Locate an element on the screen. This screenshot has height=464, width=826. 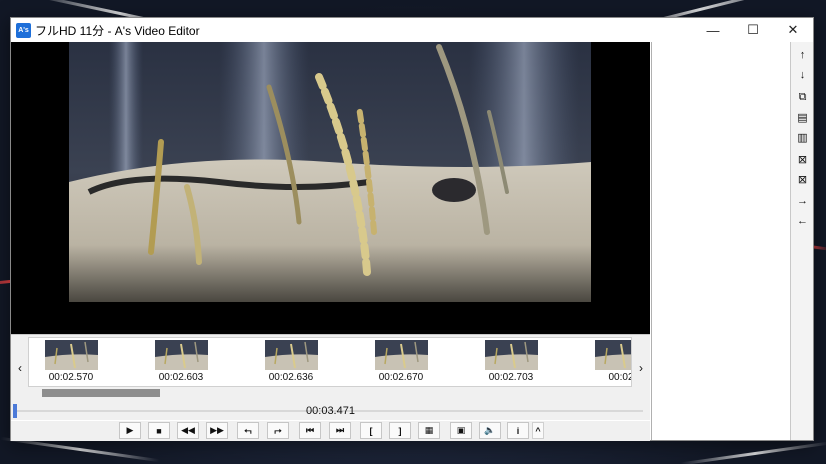
timeline-thumbnail: 00:02.703 is located at coordinates (511, 362).